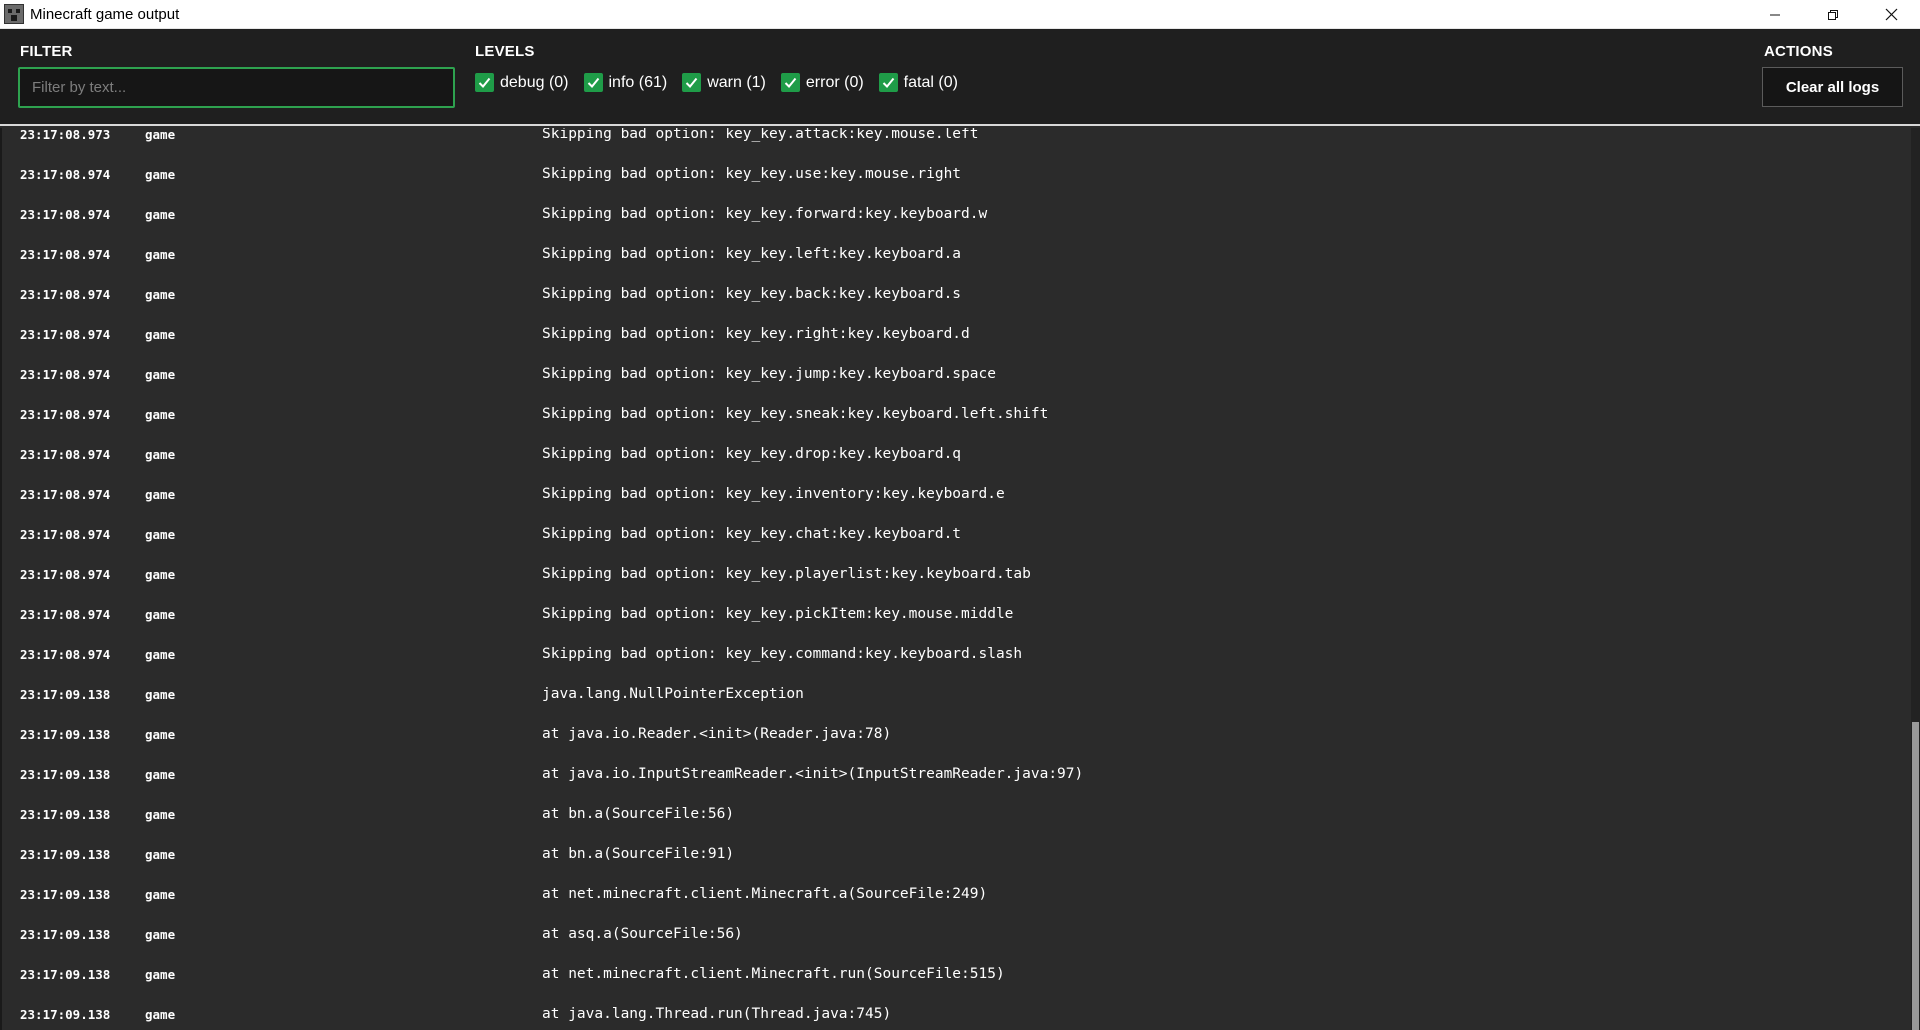 The width and height of the screenshot is (1920, 1030). Describe the element at coordinates (834, 82) in the screenshot. I see `level-label-error: error (0)` at that location.